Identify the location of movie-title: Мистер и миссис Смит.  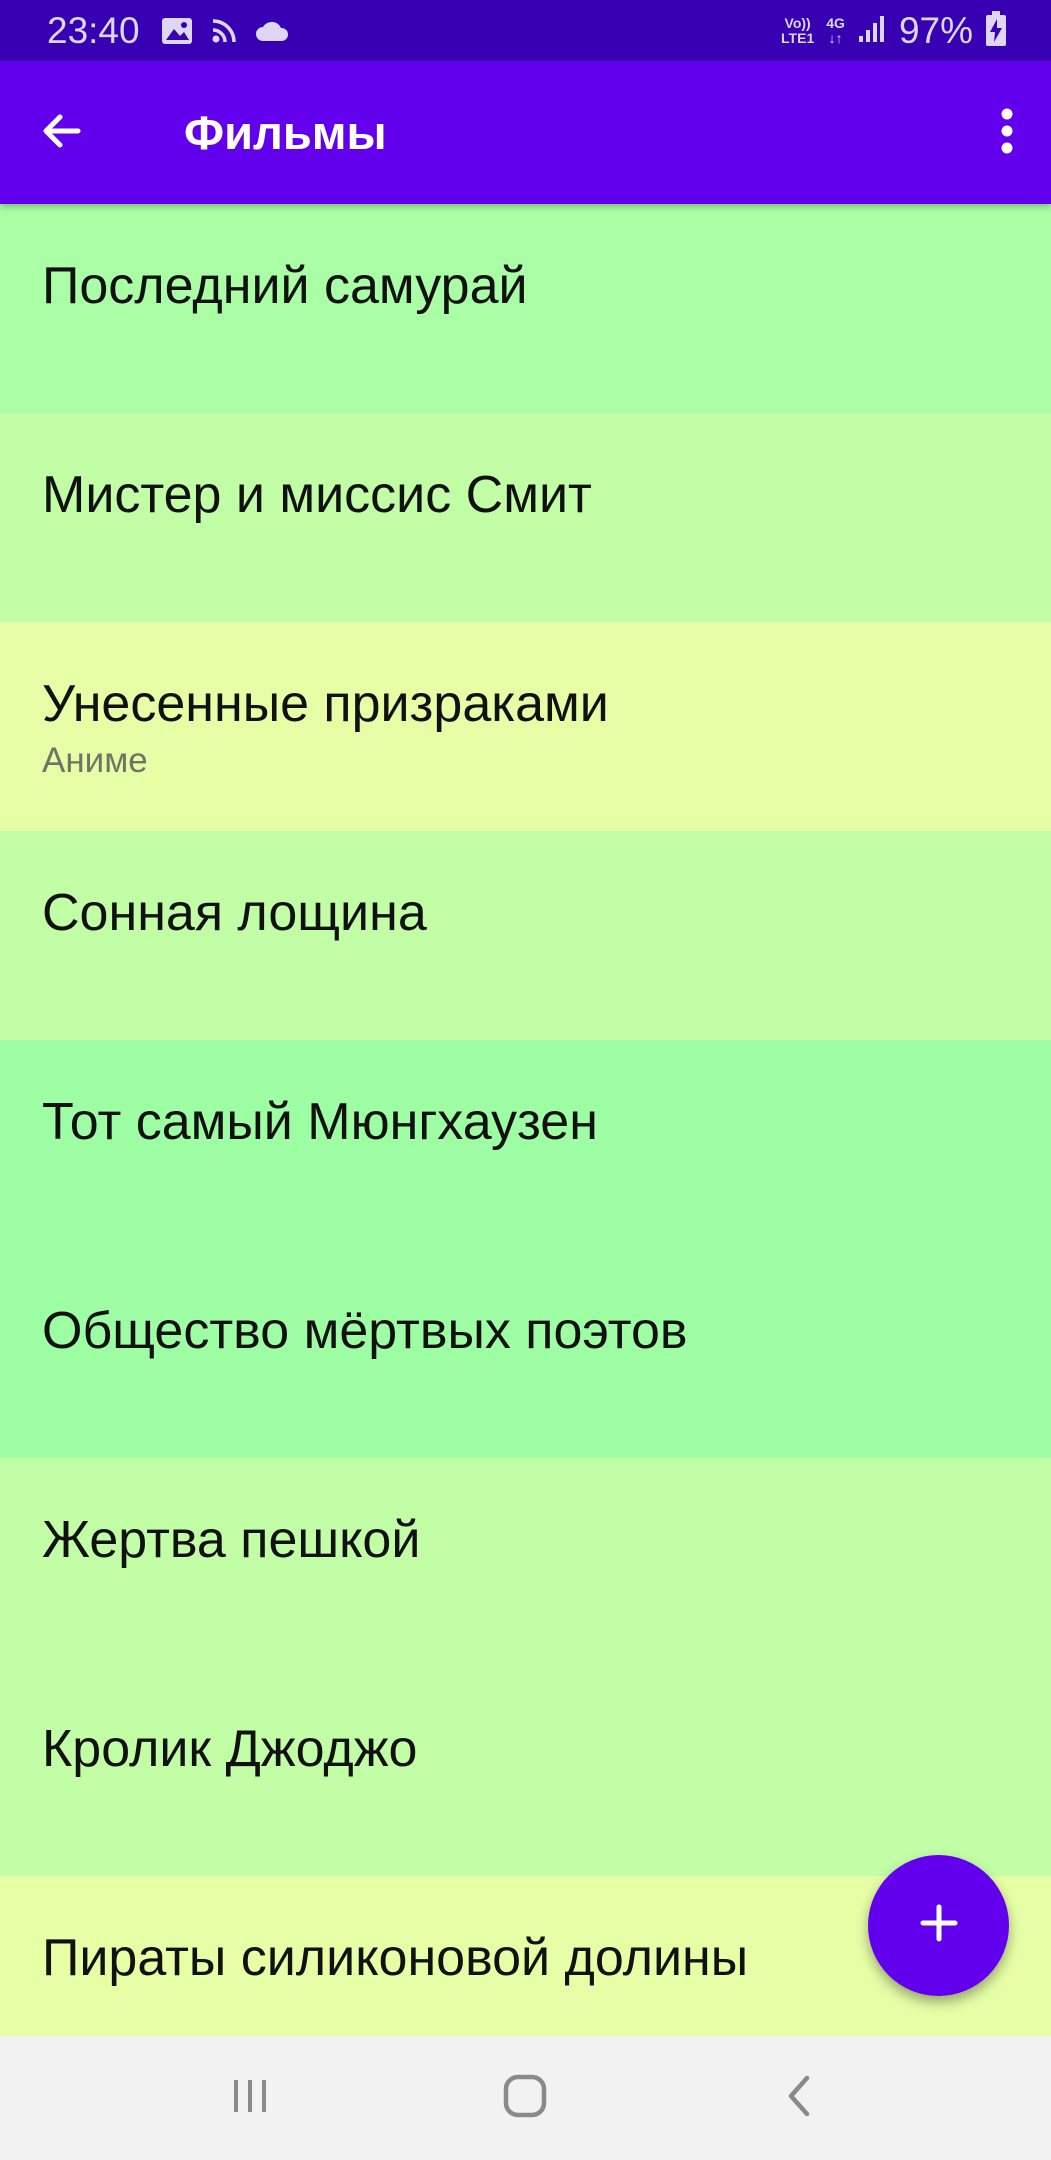
(317, 495).